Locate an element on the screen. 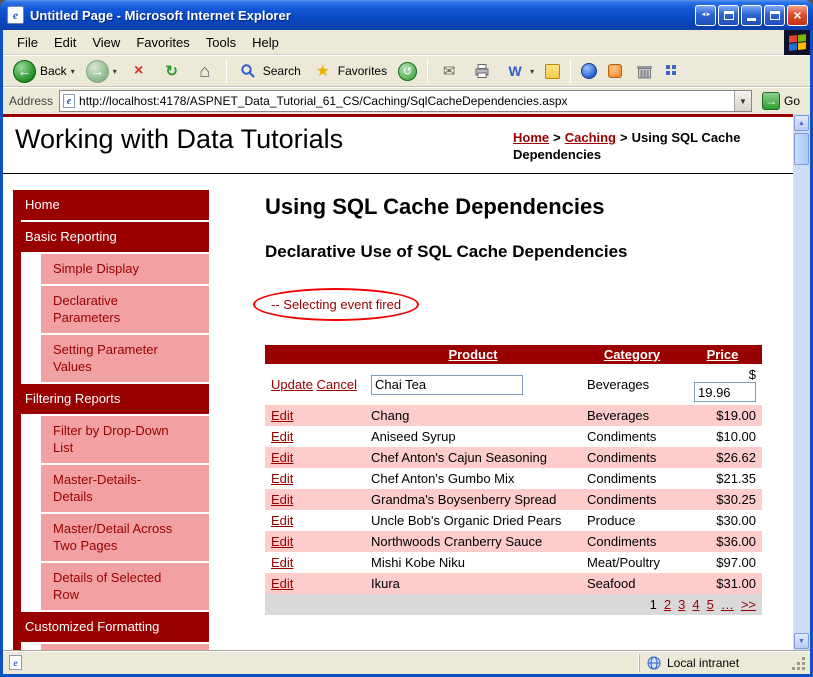 The height and width of the screenshot is (677, 813). sidebar-item-declarative-parameters: Declarative Parameters is located at coordinates (125, 309).